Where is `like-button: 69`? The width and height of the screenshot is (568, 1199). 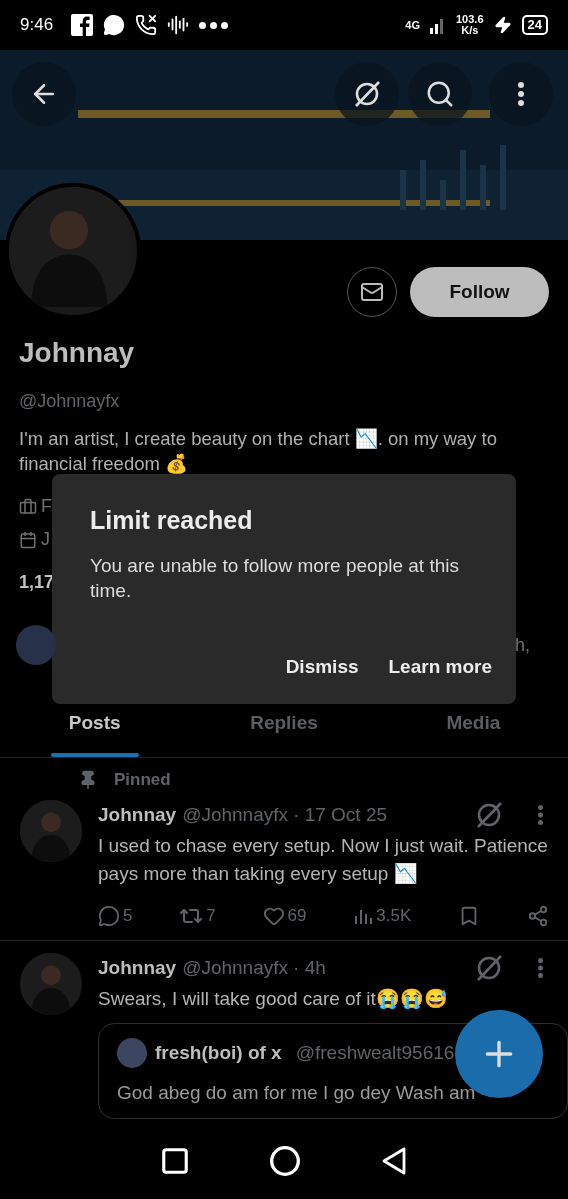 like-button: 69 is located at coordinates (284, 916).